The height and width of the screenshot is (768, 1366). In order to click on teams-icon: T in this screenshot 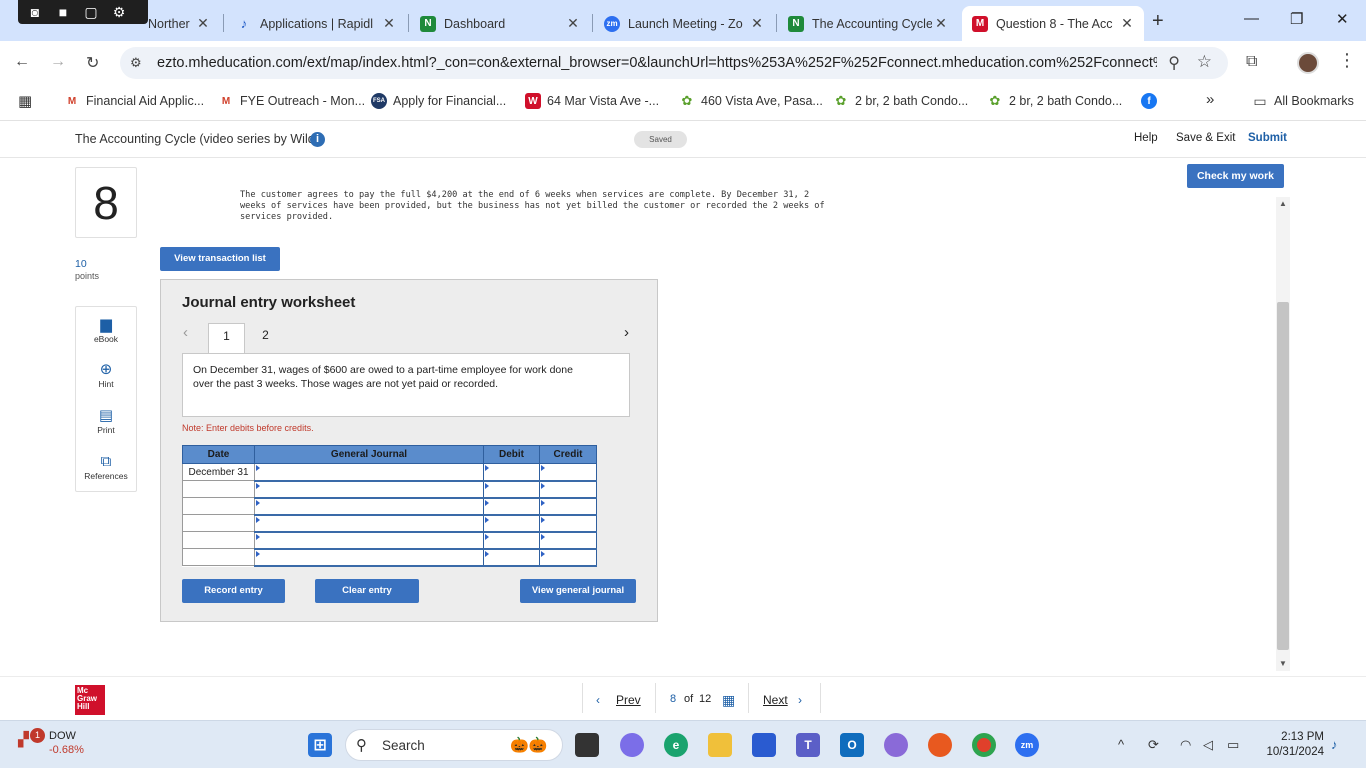, I will do `click(808, 745)`.